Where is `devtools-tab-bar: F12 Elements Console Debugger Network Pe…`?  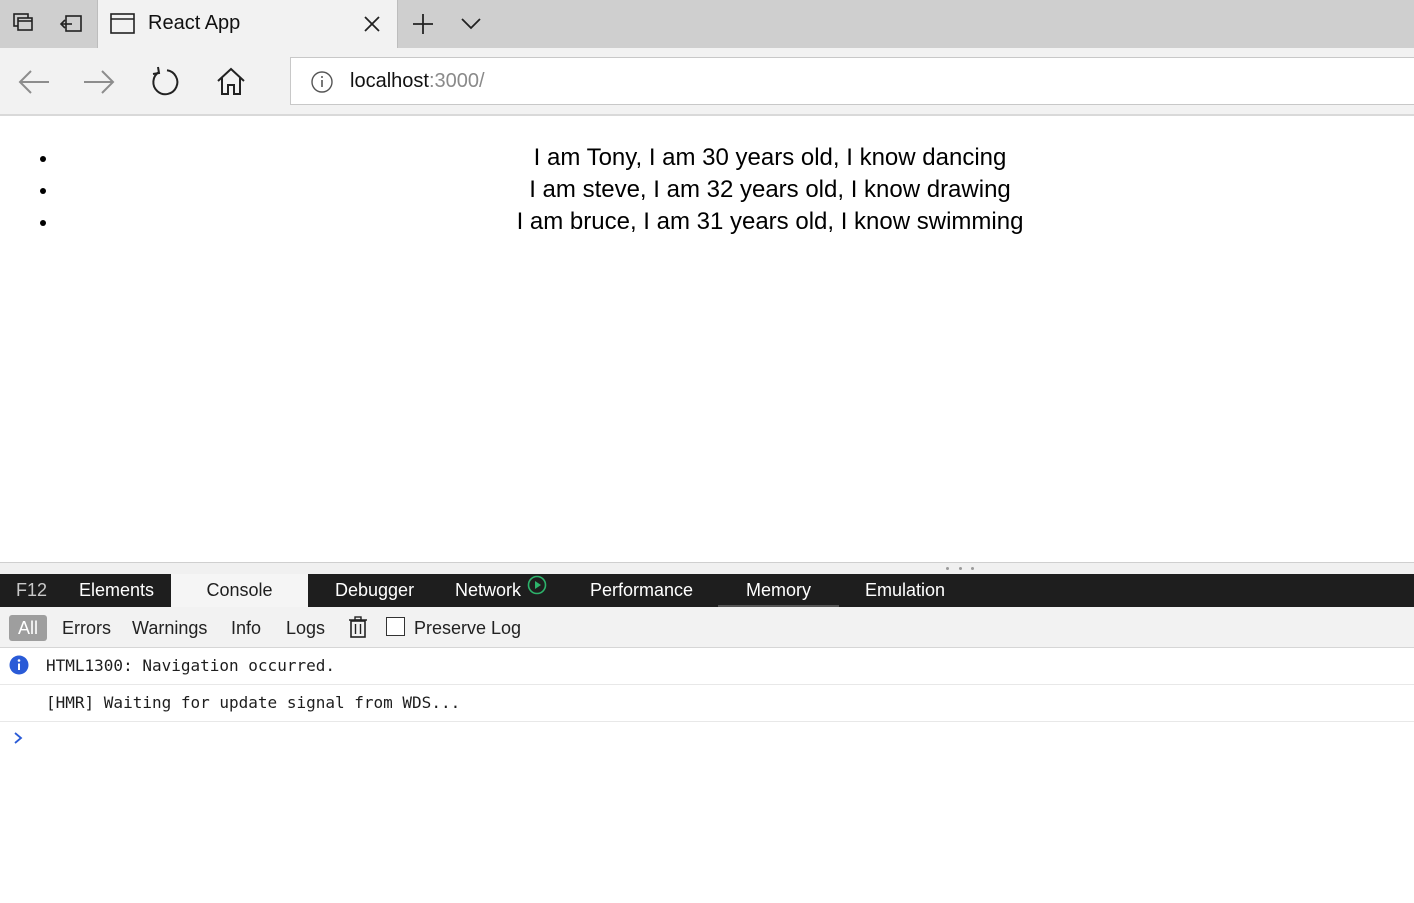 devtools-tab-bar: F12 Elements Console Debugger Network Pe… is located at coordinates (707, 590).